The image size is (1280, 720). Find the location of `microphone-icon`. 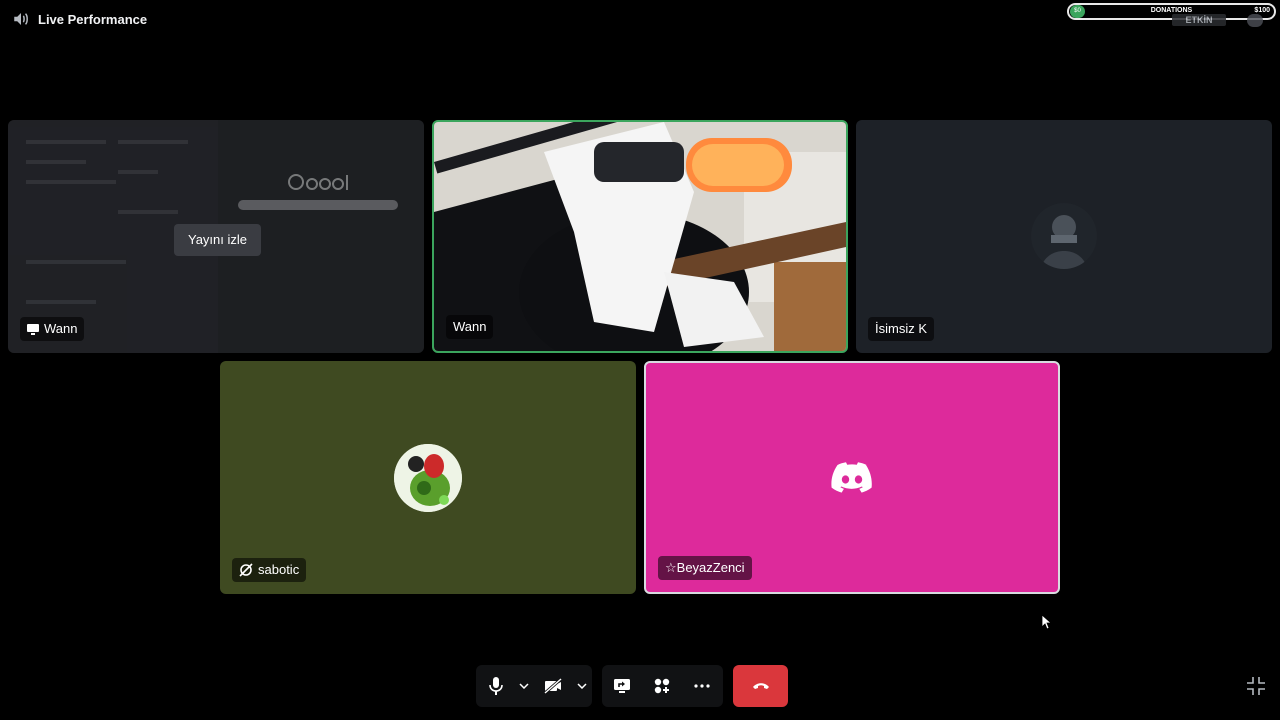

microphone-icon is located at coordinates (496, 686).